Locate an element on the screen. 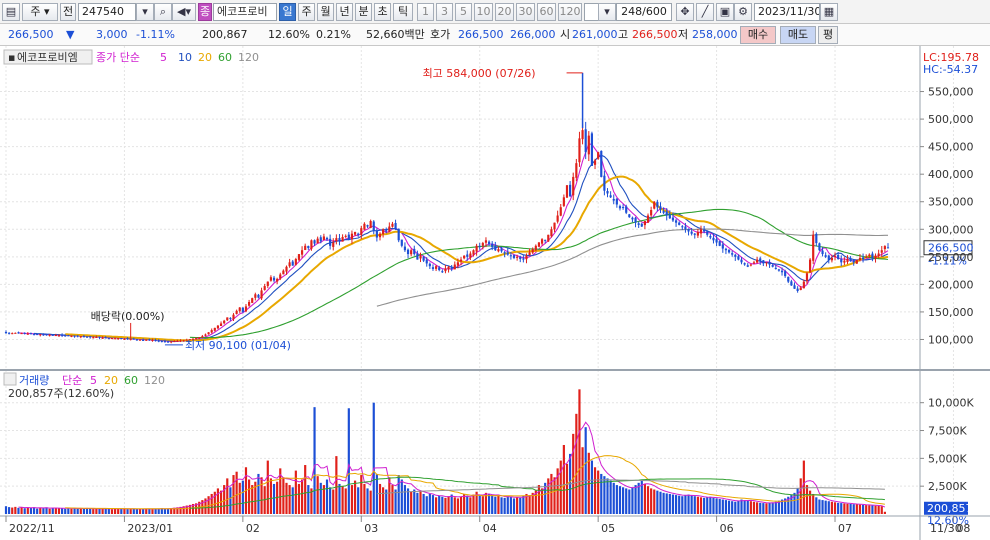 The width and height of the screenshot is (990, 540). calendar-icon: ▦ is located at coordinates (829, 12).